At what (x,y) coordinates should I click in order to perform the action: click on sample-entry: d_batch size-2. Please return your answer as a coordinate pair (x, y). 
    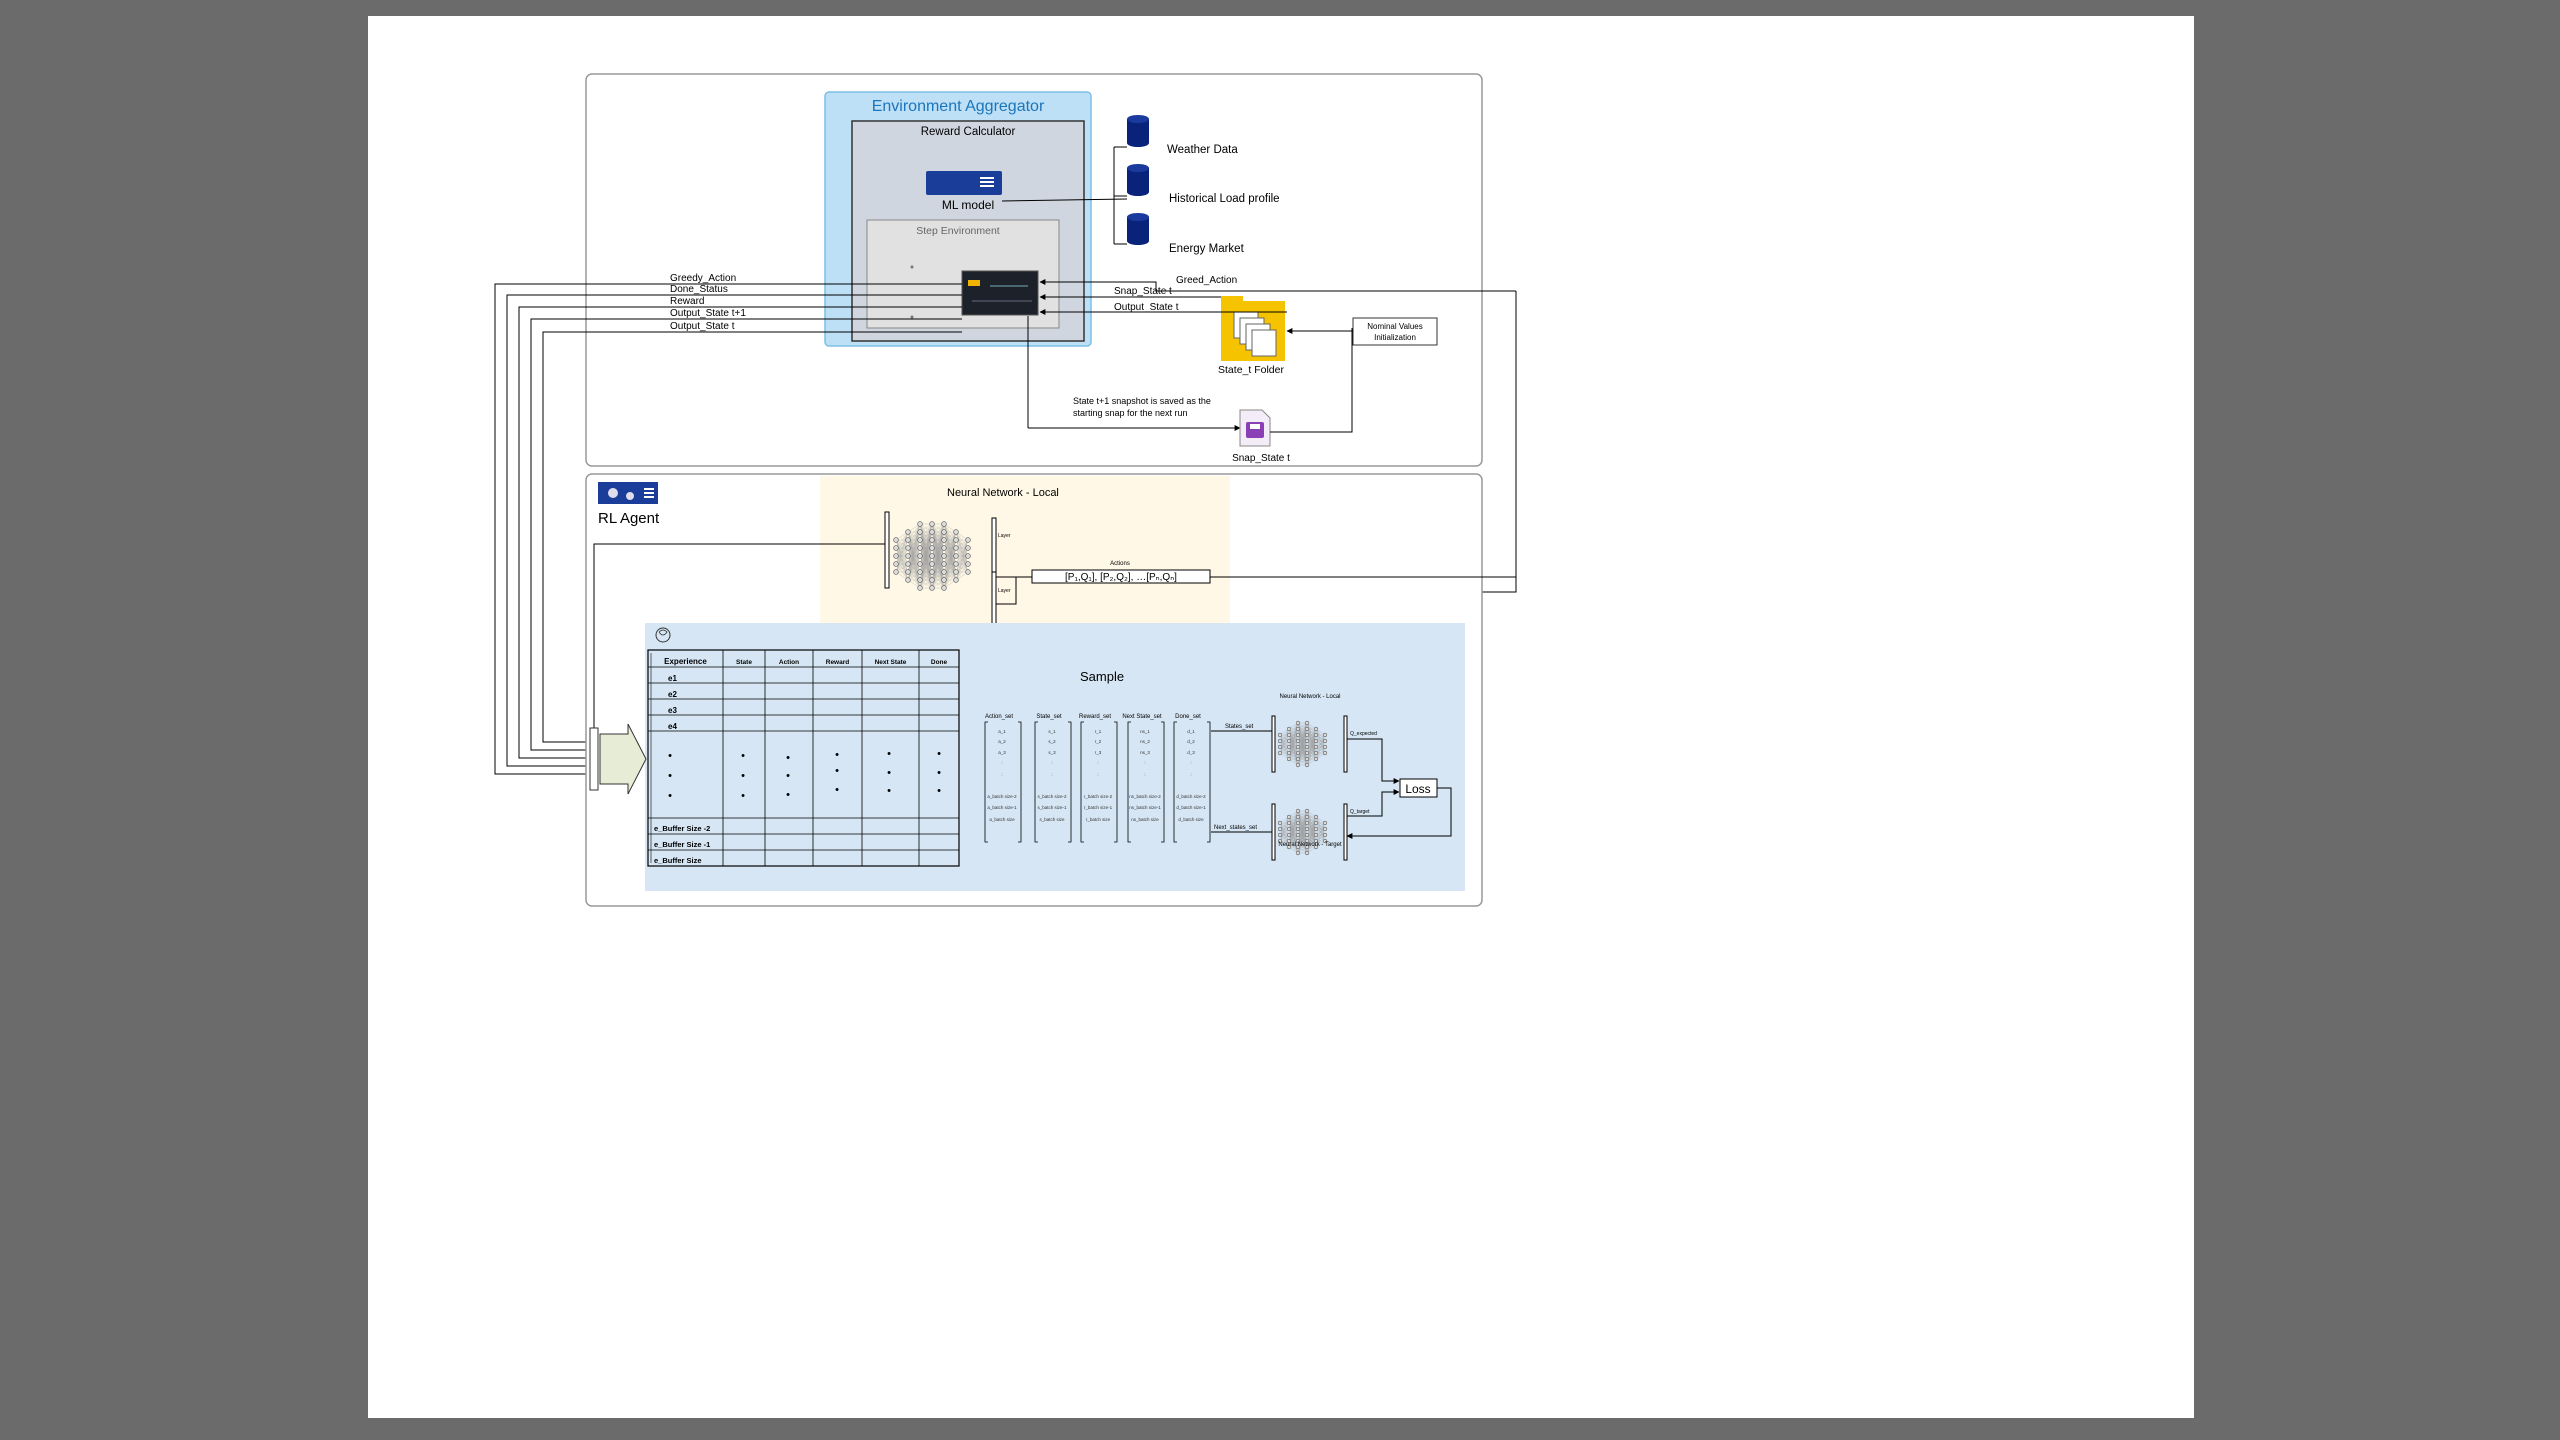
    Looking at the image, I should click on (1191, 796).